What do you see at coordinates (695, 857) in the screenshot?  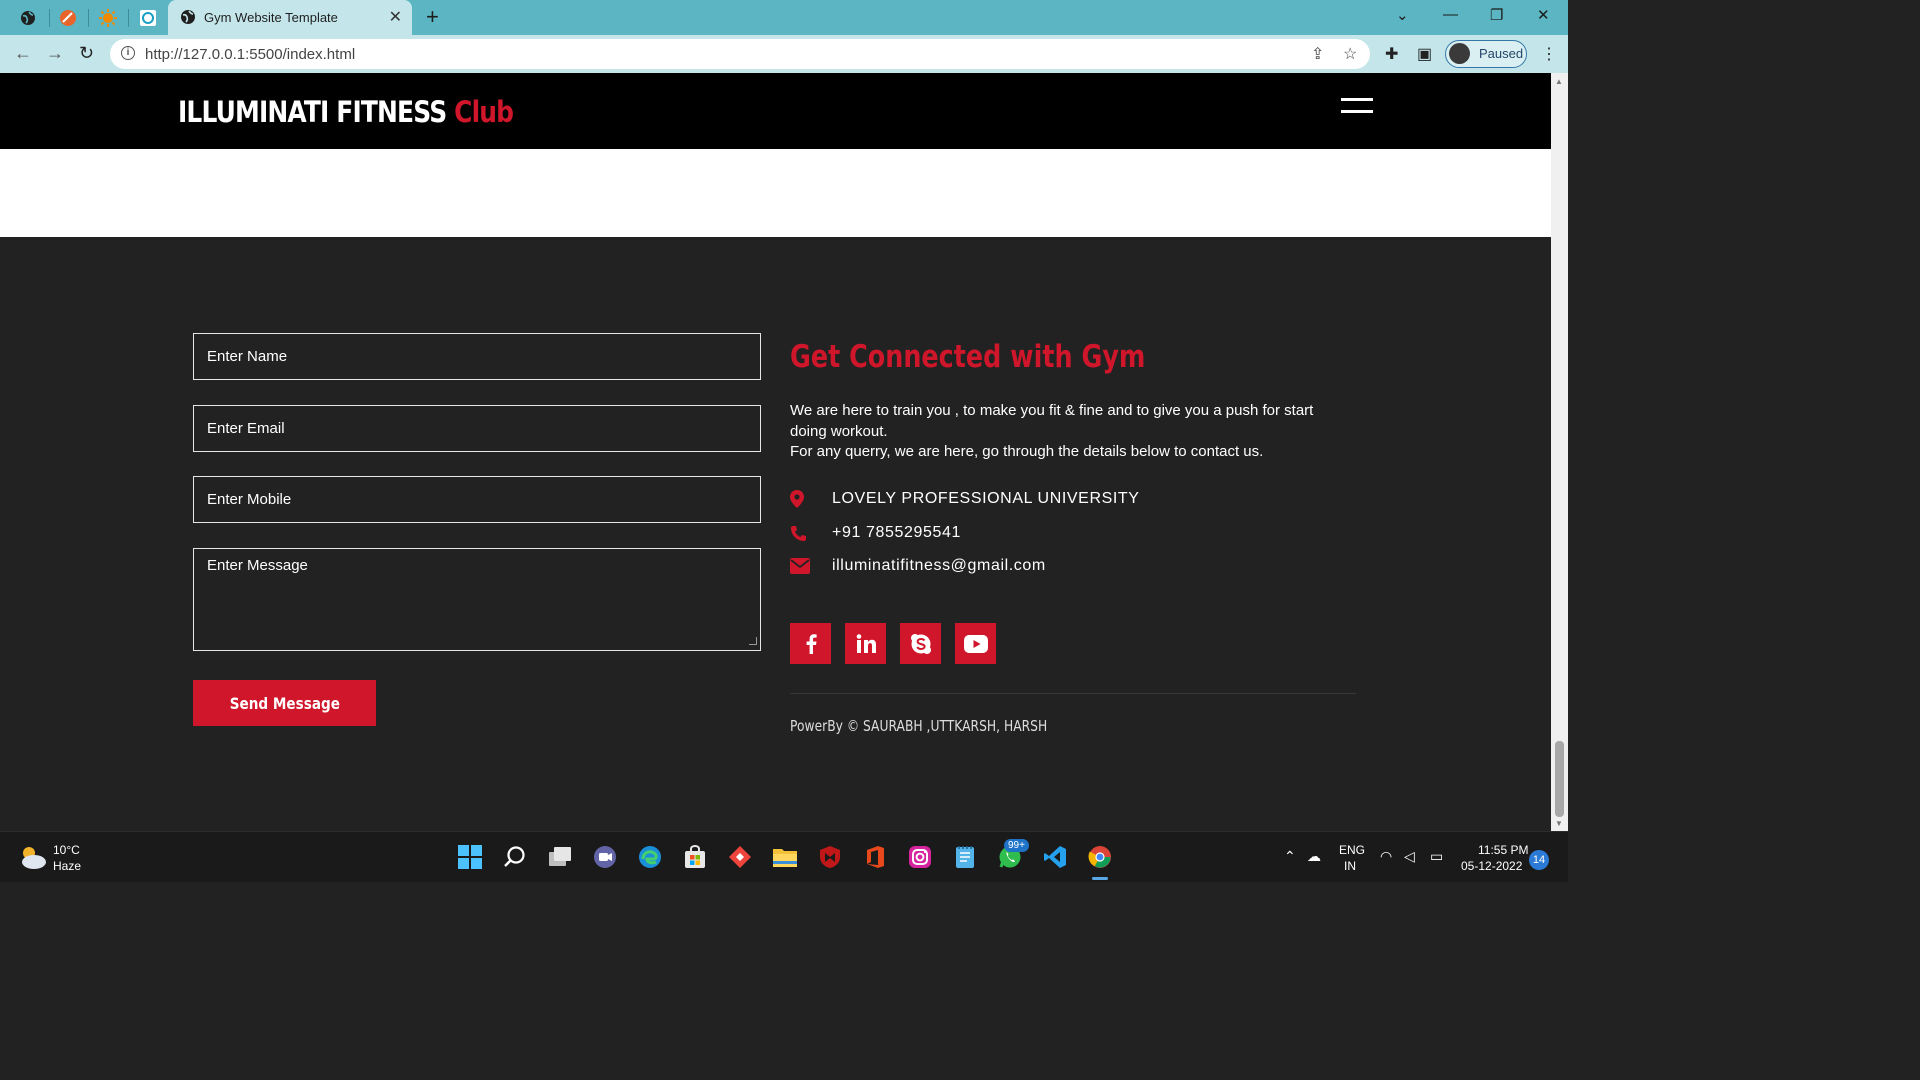 I see `store-icon` at bounding box center [695, 857].